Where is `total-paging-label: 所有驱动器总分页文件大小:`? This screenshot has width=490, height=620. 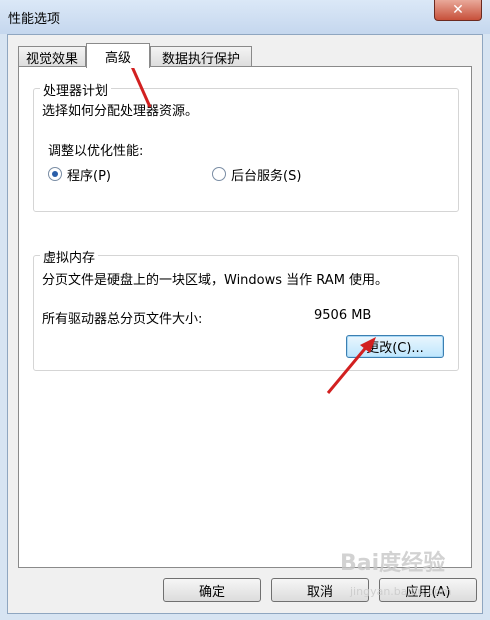 total-paging-label: 所有驱动器总分页文件大小: is located at coordinates (122, 319).